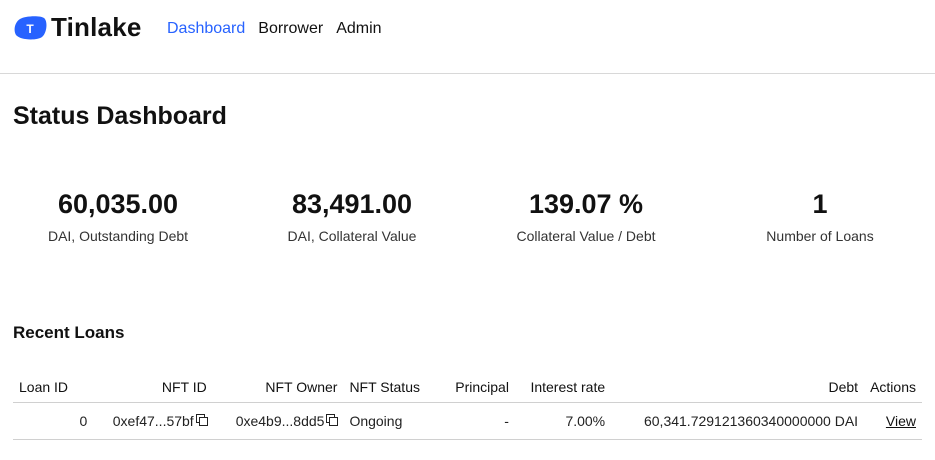  Describe the element at coordinates (586, 236) in the screenshot. I see `stat-label: Collateral Value / Debt` at that location.